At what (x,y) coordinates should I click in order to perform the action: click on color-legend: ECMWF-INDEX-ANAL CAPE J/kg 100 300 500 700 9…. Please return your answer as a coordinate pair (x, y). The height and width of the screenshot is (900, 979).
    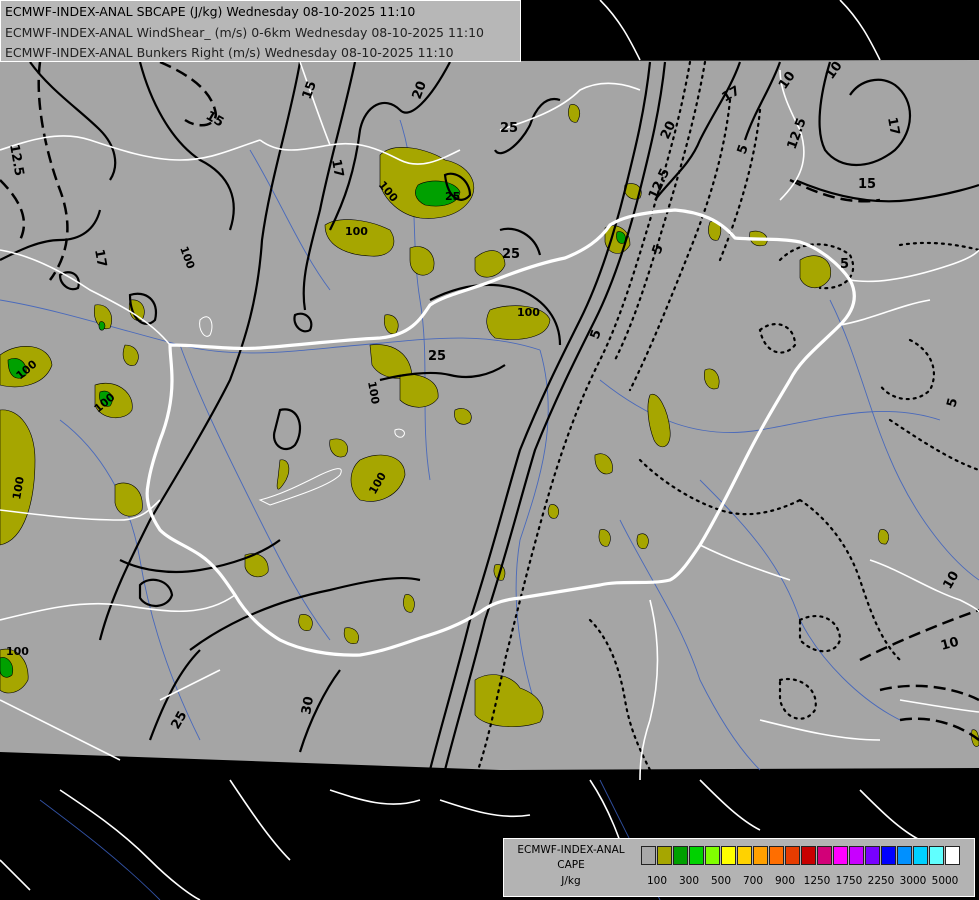
    Looking at the image, I should click on (739, 867).